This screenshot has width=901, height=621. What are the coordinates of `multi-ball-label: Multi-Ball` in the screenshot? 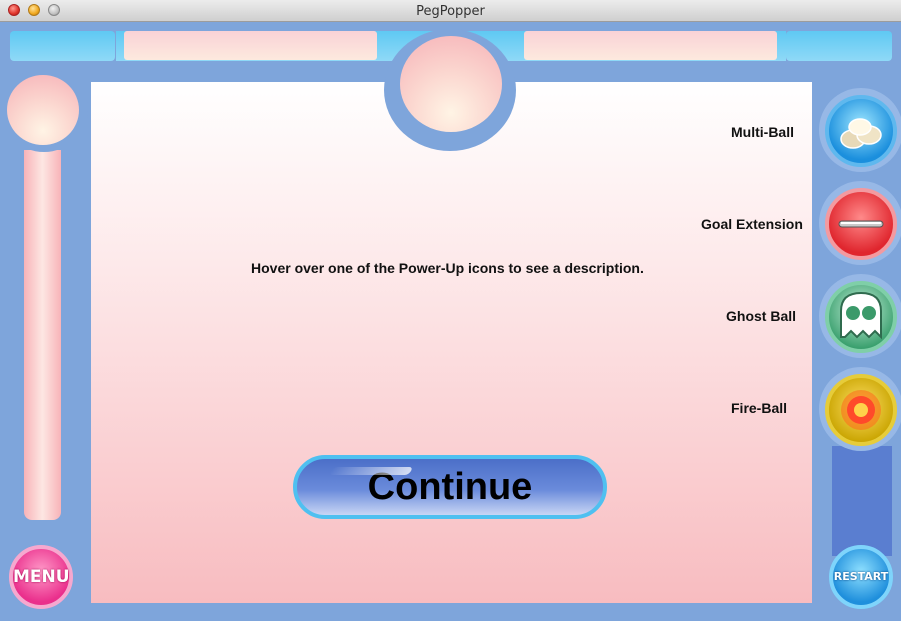 It's located at (762, 132).